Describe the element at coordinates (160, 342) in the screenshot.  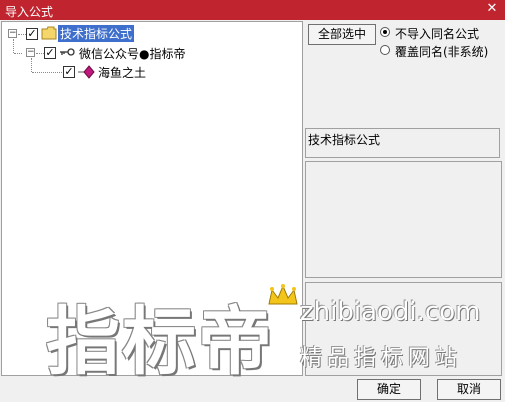
I see `watermark-logo-text: 指标帝` at that location.